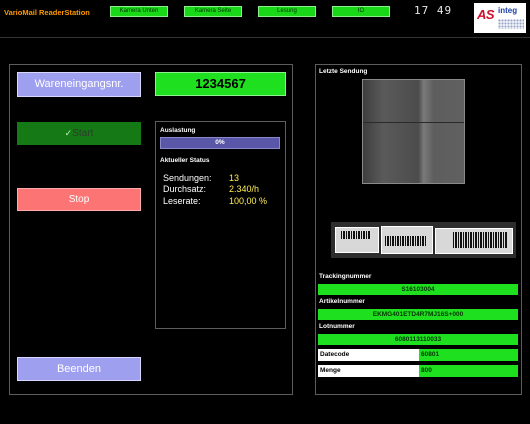 This screenshot has width=530, height=424. What do you see at coordinates (185, 160) in the screenshot?
I see `status-title: Aktueller Status` at bounding box center [185, 160].